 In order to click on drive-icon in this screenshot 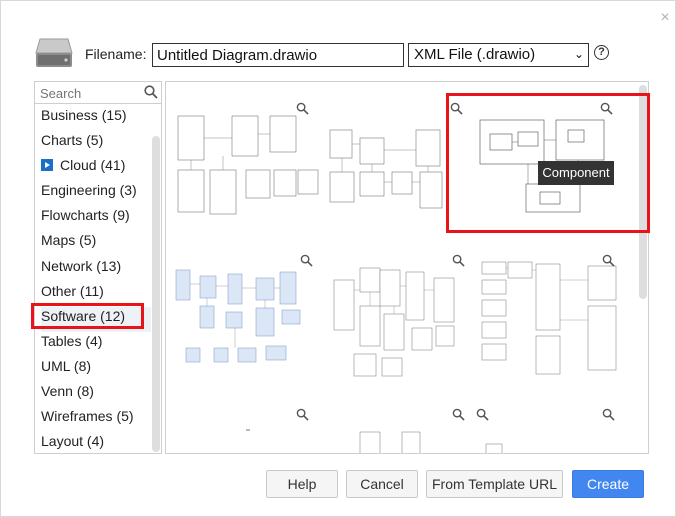, I will do `click(54, 52)`.